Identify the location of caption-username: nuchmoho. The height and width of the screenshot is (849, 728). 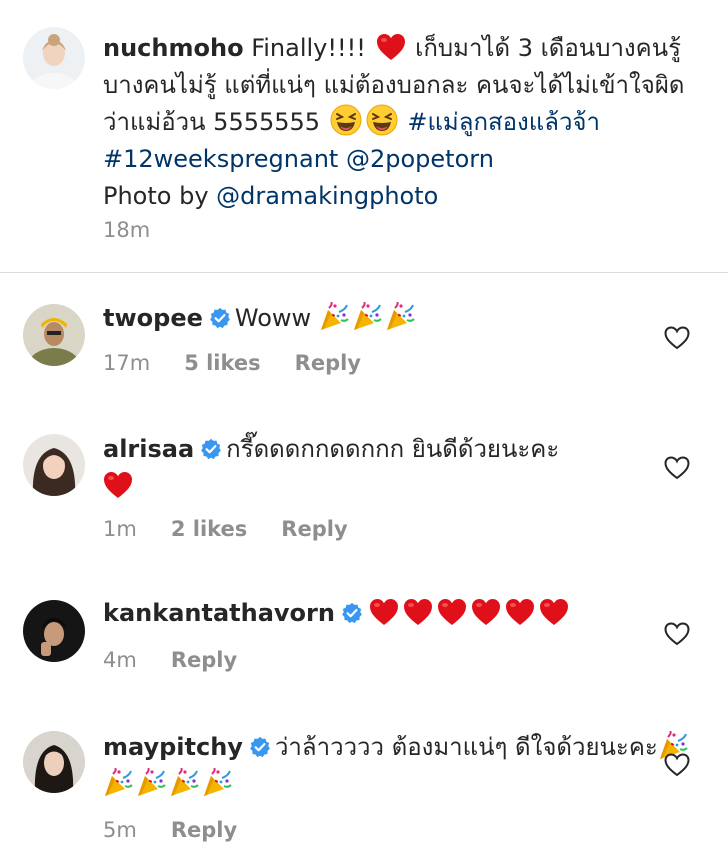
(173, 48).